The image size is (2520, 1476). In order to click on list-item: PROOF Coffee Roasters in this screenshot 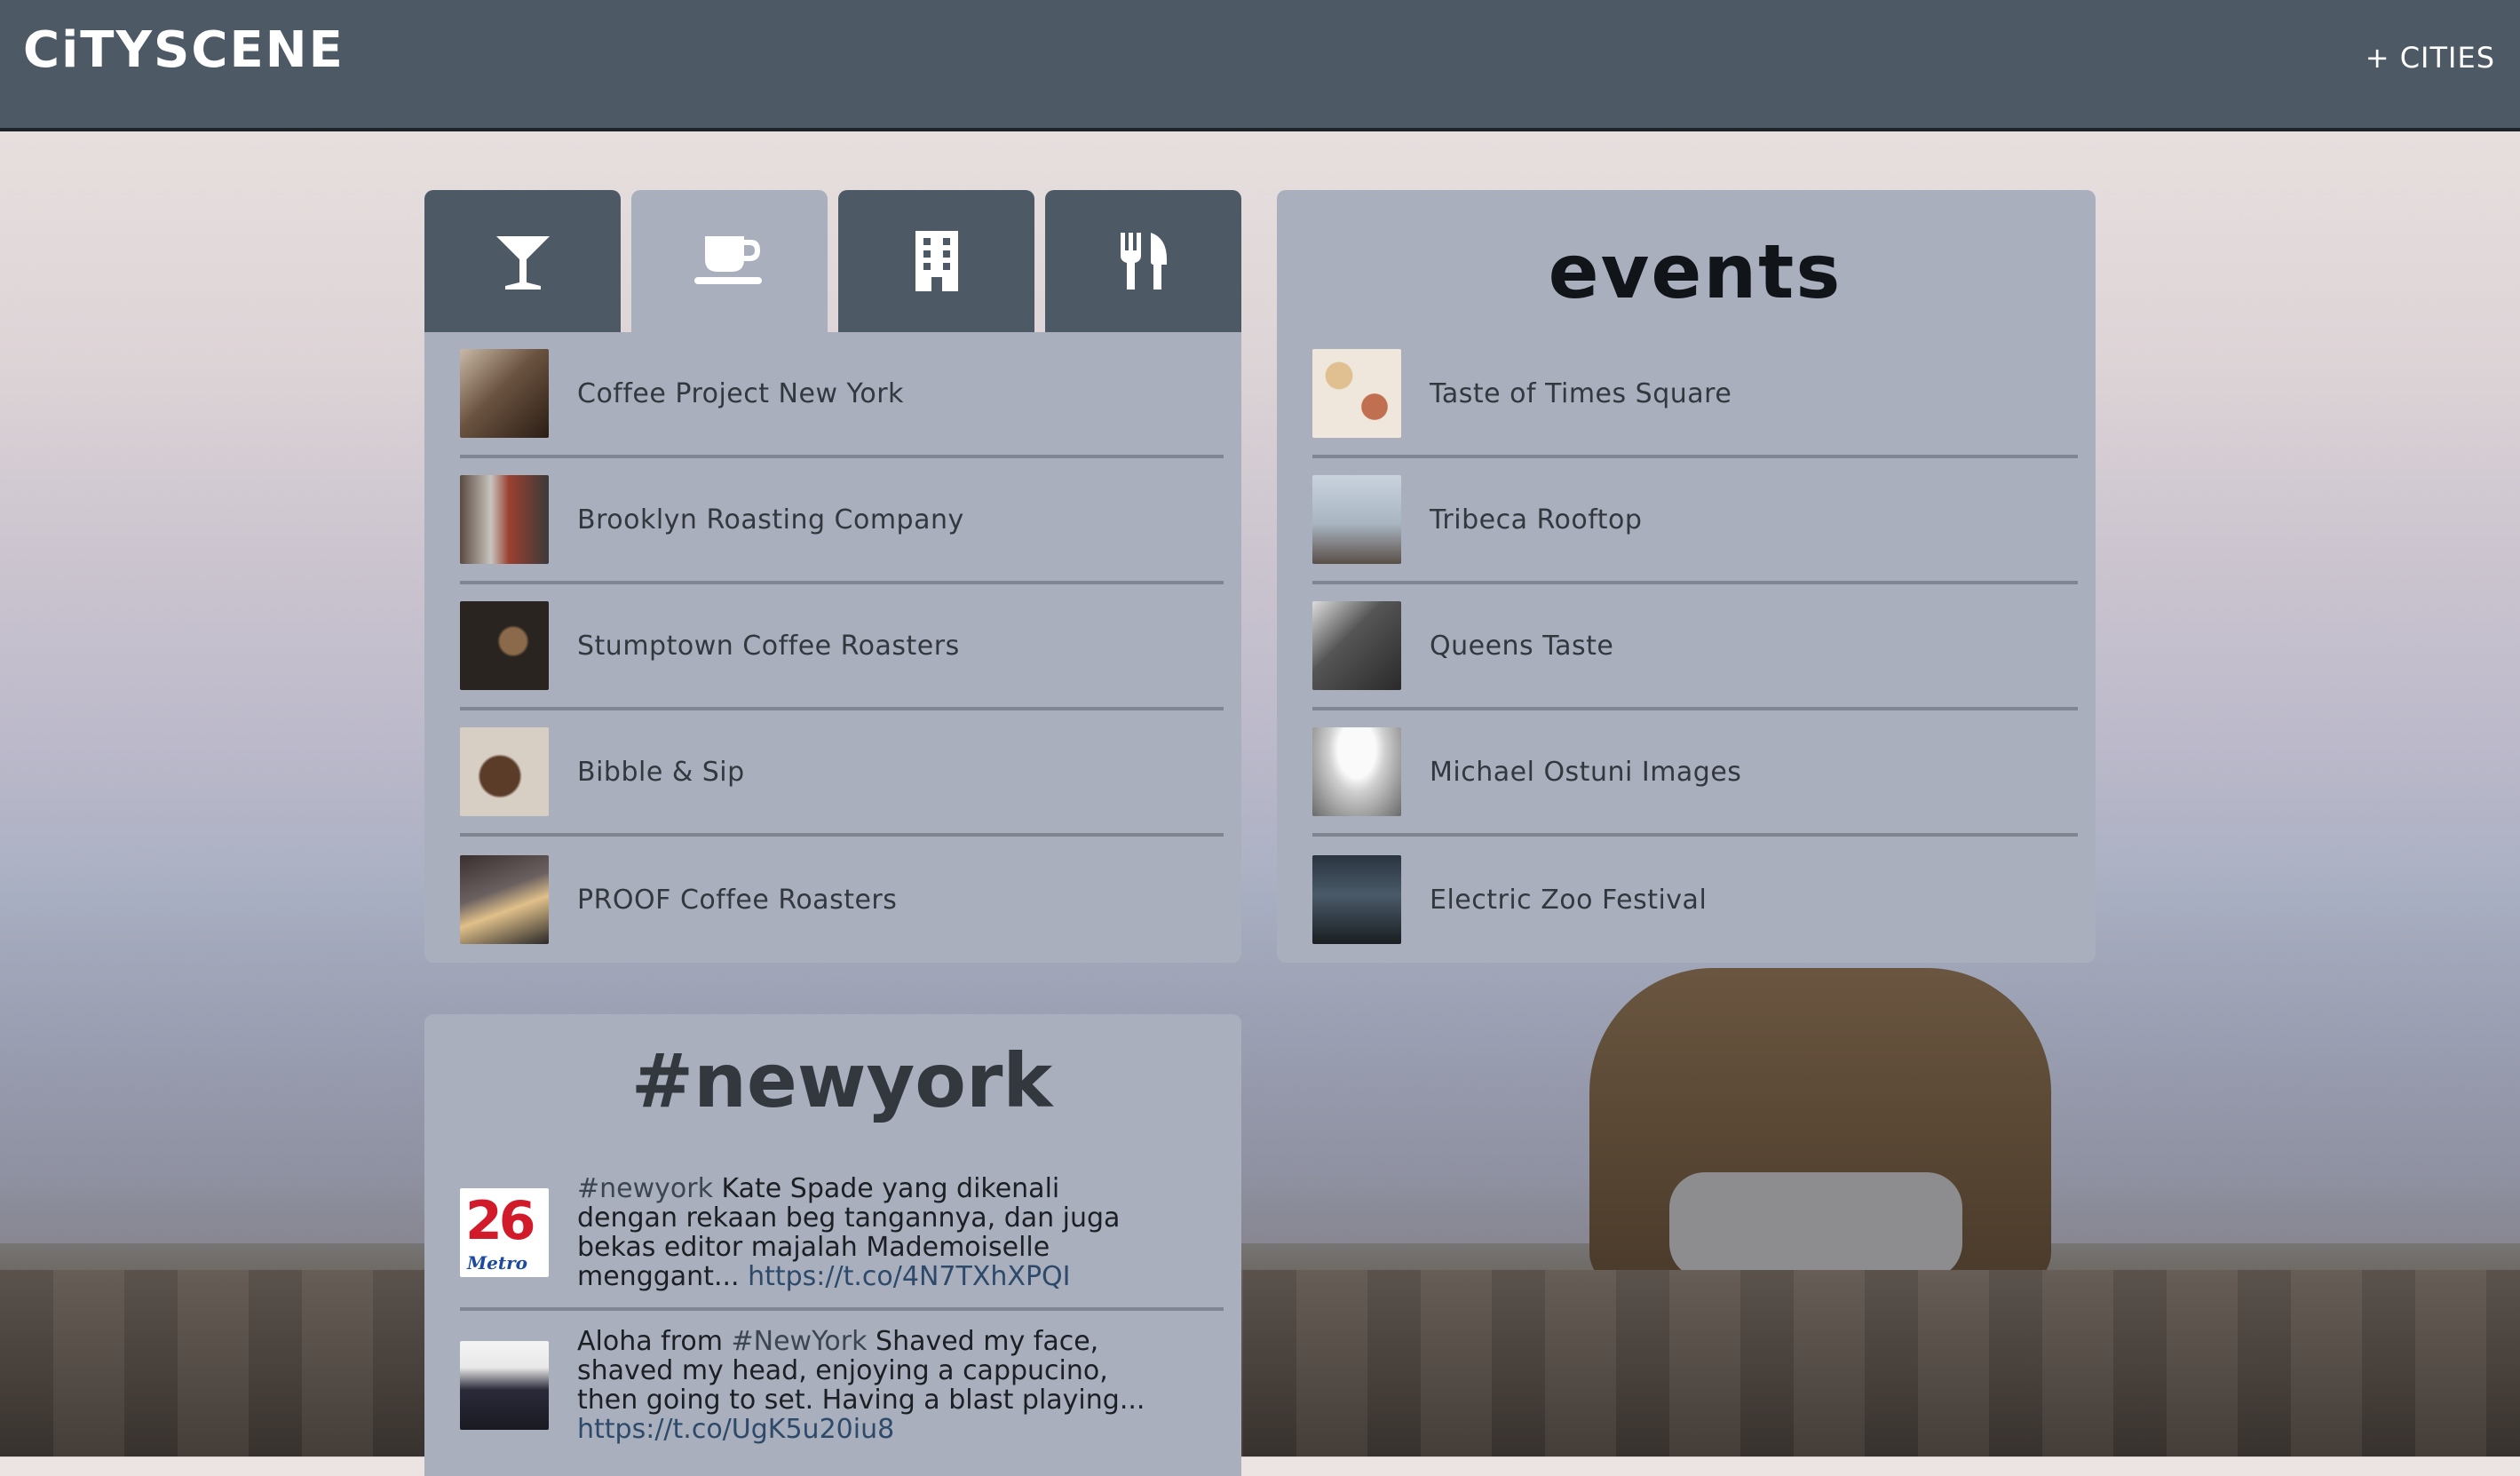, I will do `click(842, 900)`.